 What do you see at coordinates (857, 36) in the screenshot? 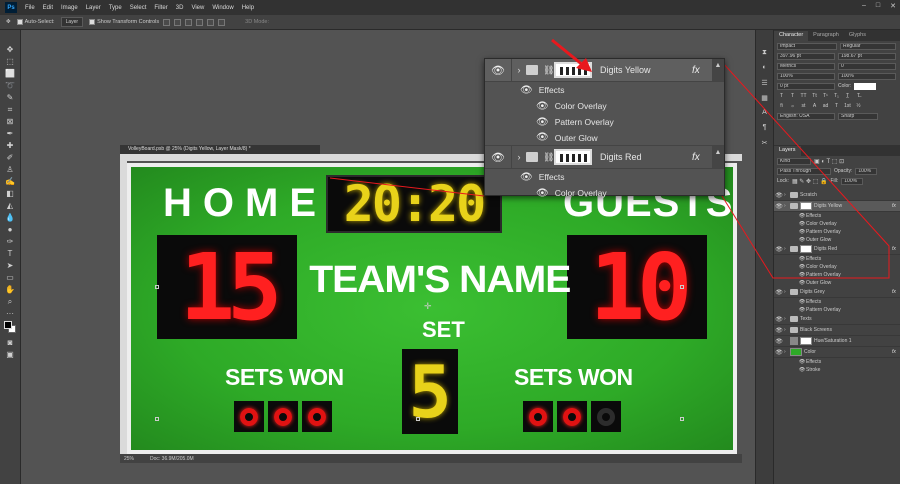
I see `tab-glyphs: Glyphs` at bounding box center [857, 36].